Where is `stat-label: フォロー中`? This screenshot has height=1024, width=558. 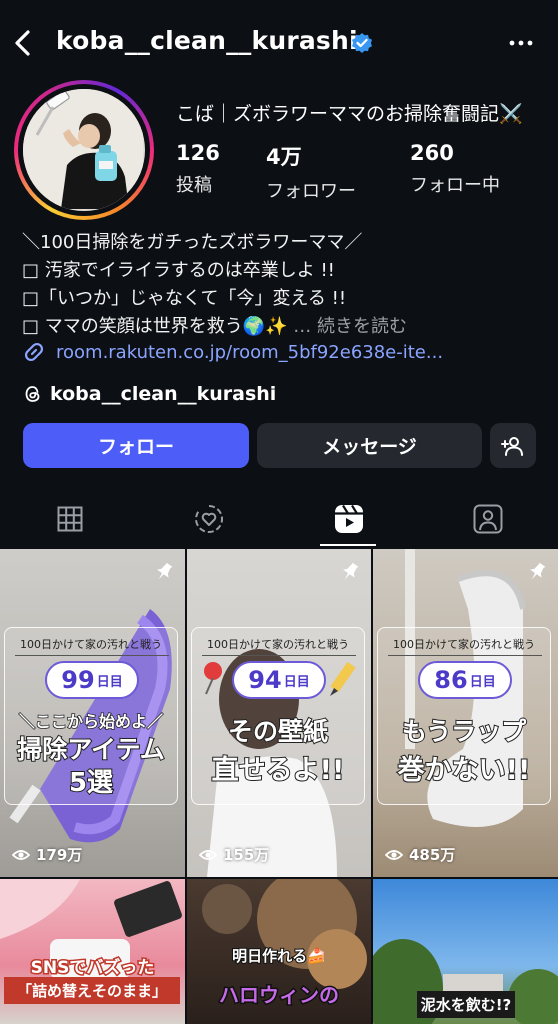
stat-label: フォロー中 is located at coordinates (455, 185).